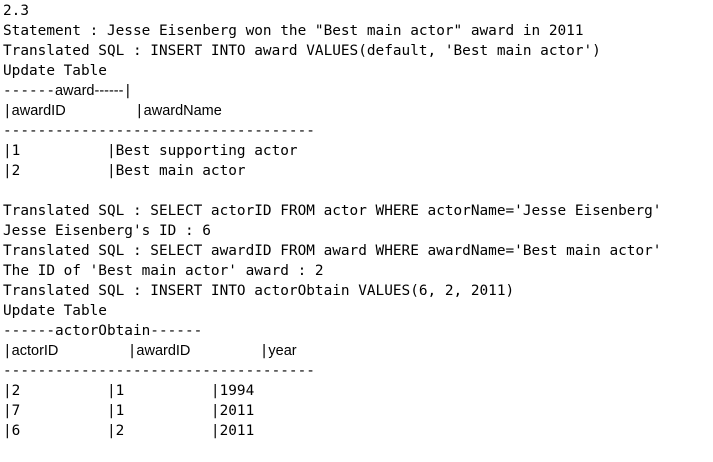 The height and width of the screenshot is (462, 713). Describe the element at coordinates (163, 271) in the screenshot. I see `award-id-result: The ID of 'Best main actor' award : 2` at that location.